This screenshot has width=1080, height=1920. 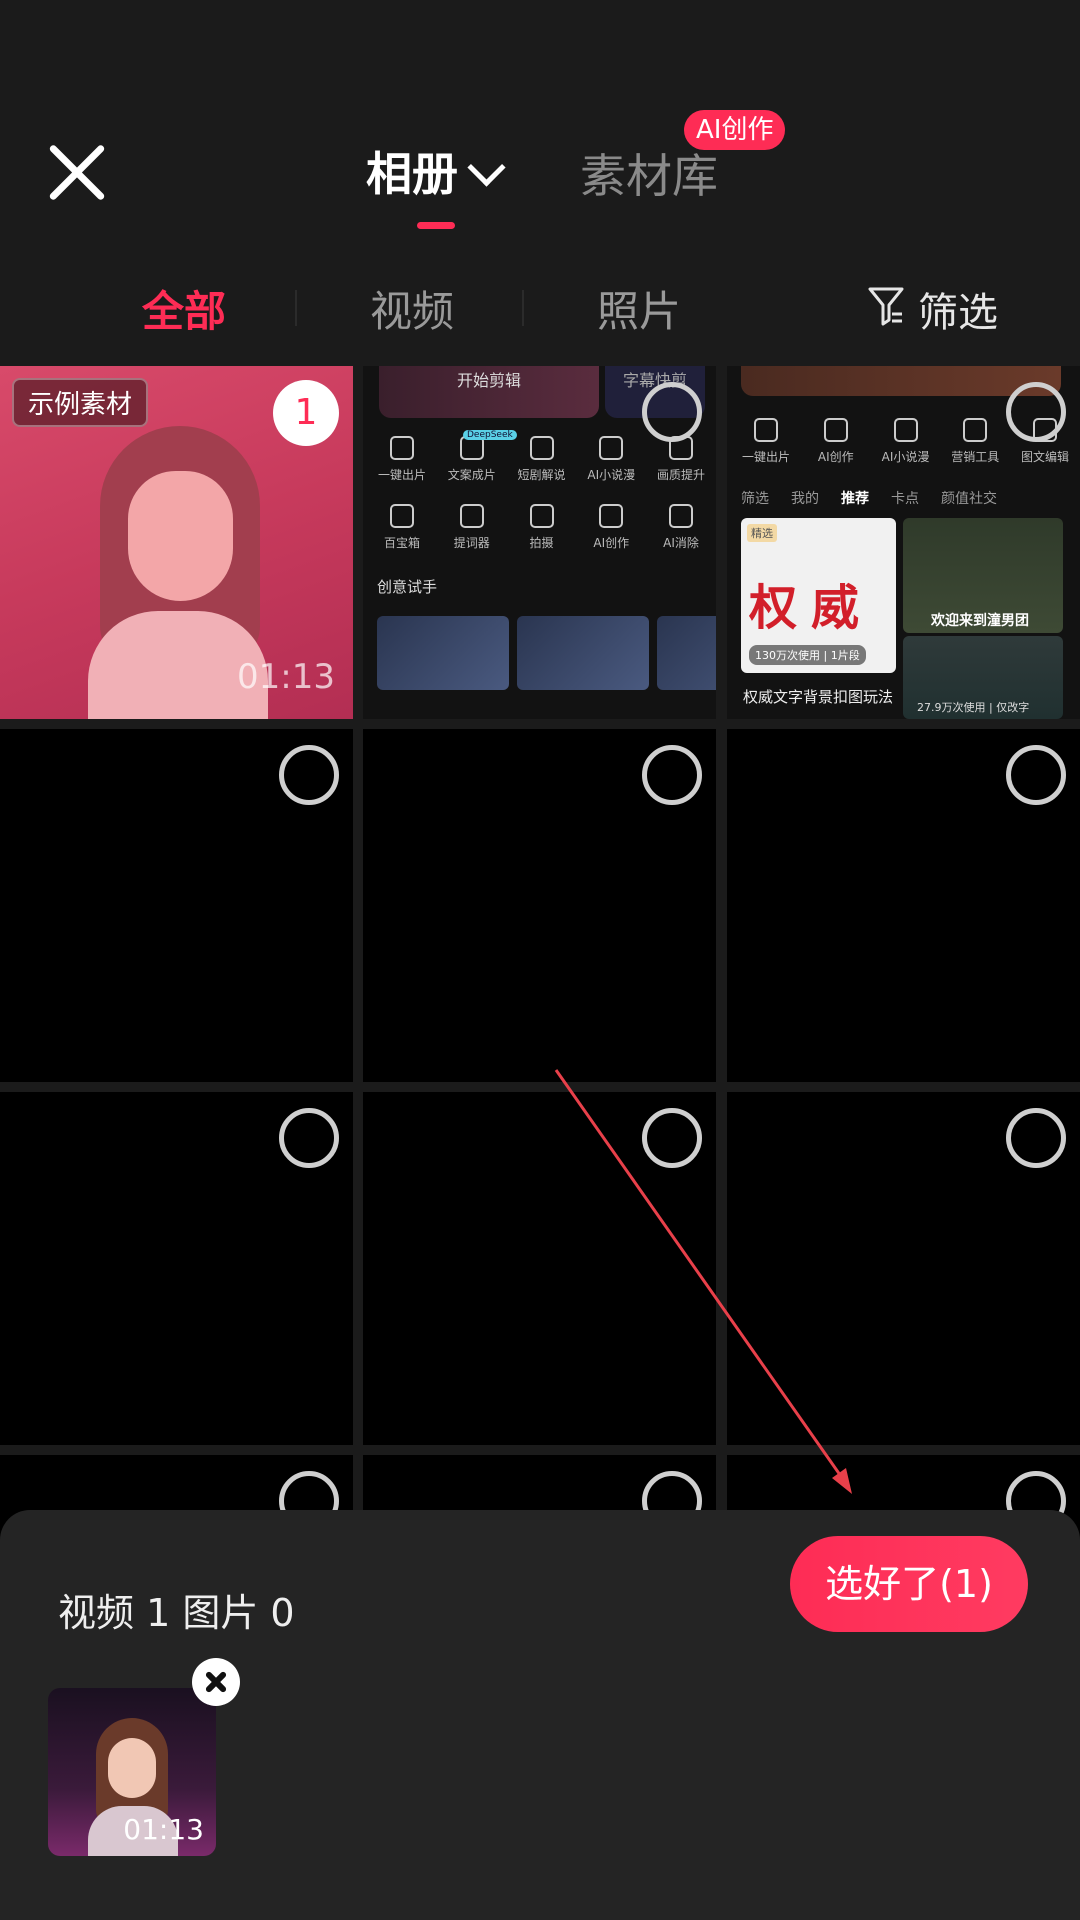 I want to click on selection-counts: 视频 1 图片 0, so click(x=176, y=1613).